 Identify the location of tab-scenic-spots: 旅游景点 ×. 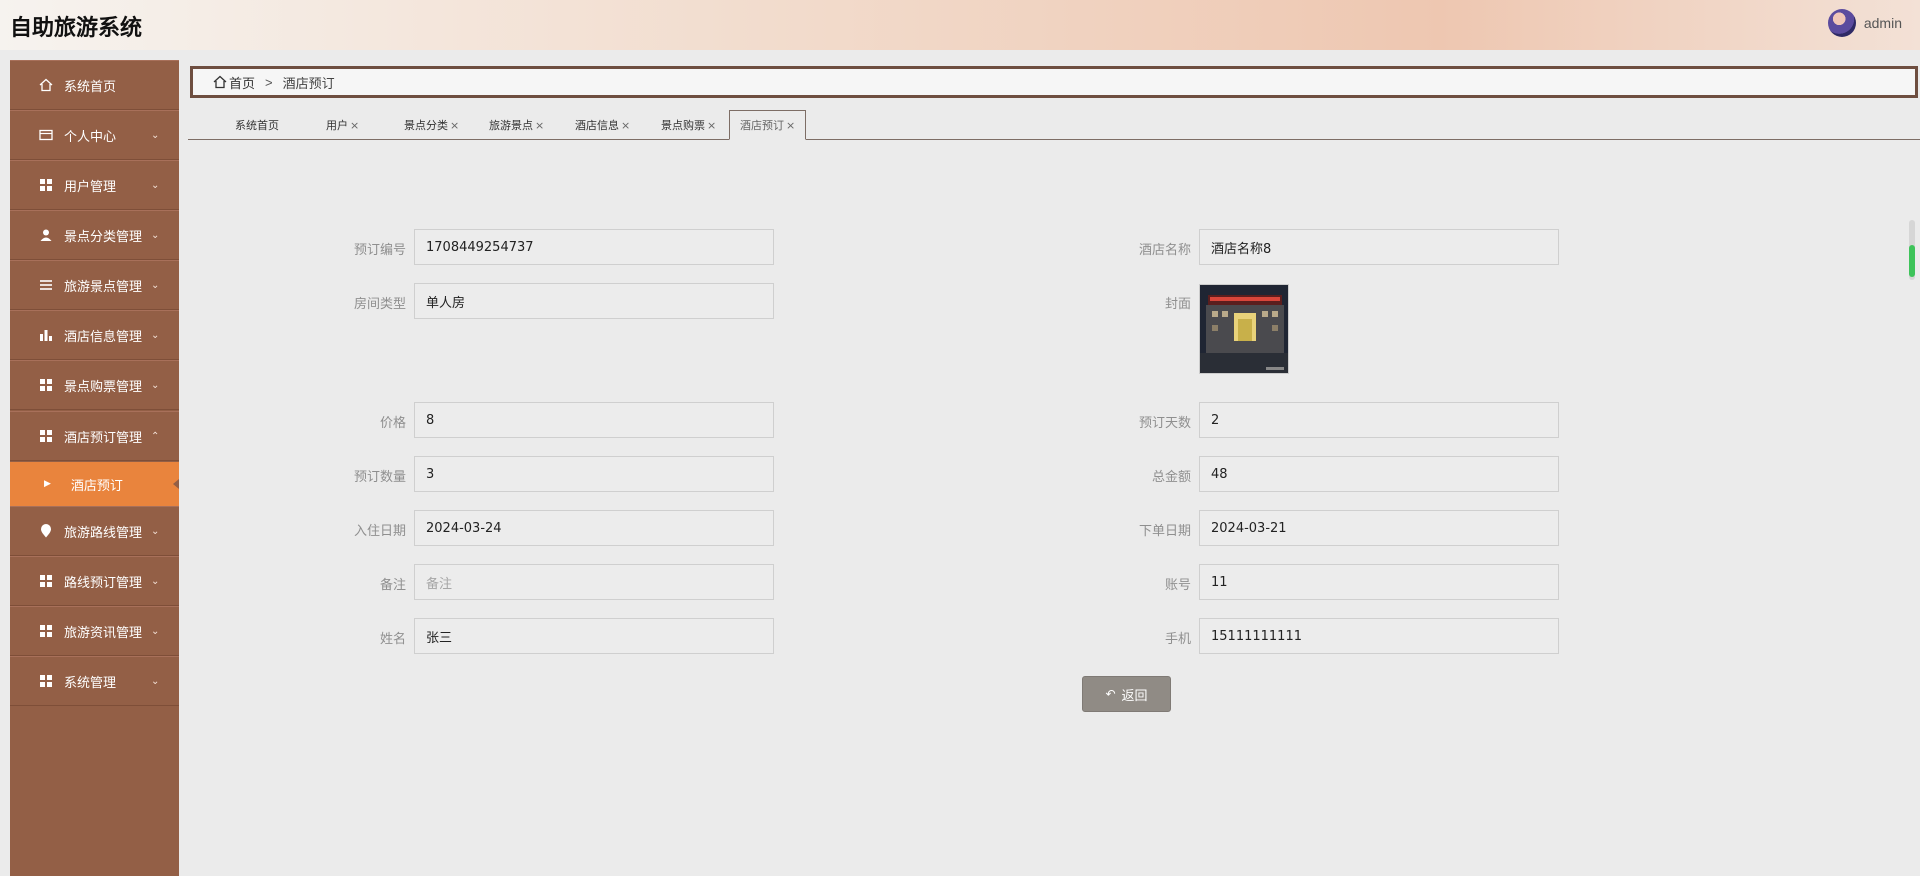
(516, 125).